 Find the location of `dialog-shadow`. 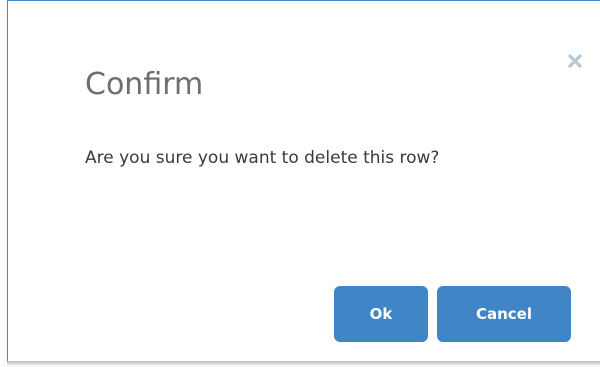

dialog-shadow is located at coordinates (303, 364).